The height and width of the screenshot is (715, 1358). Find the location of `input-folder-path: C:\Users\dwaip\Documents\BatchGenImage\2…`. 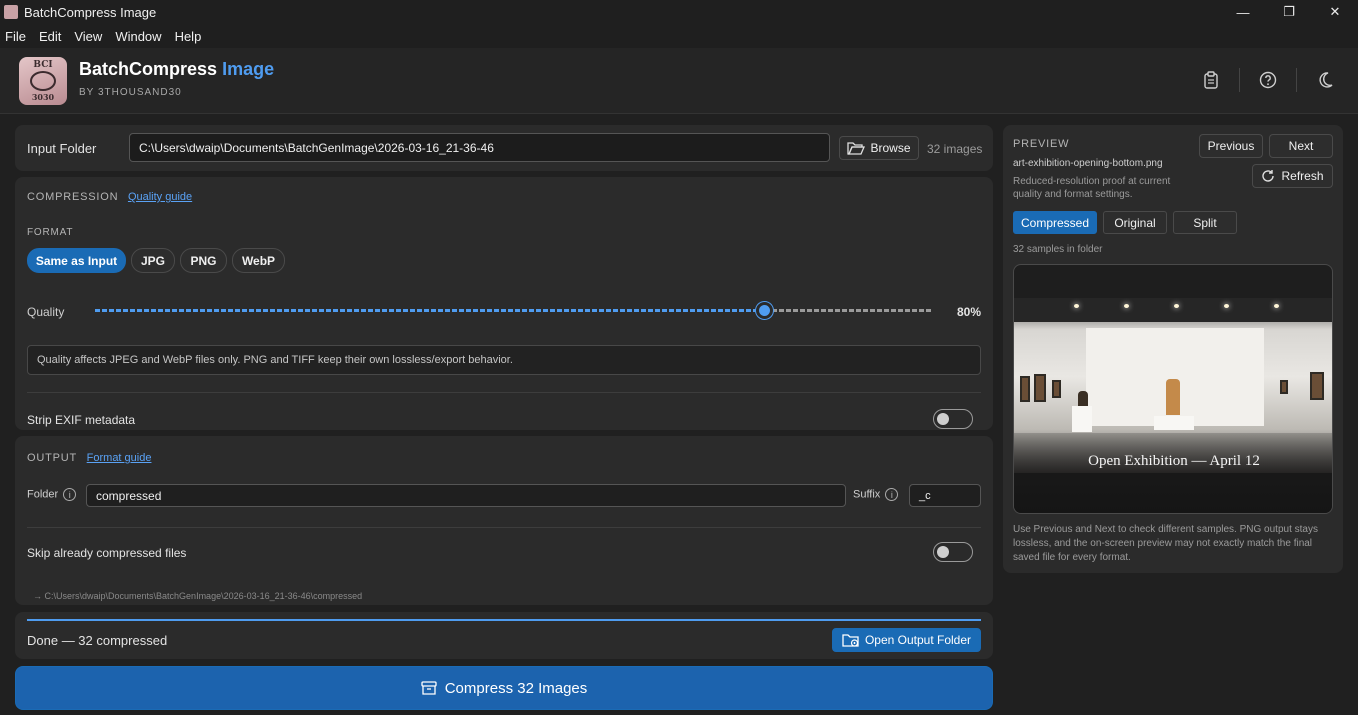

input-folder-path: C:\Users\dwaip\Documents\BatchGenImage\2… is located at coordinates (479, 147).